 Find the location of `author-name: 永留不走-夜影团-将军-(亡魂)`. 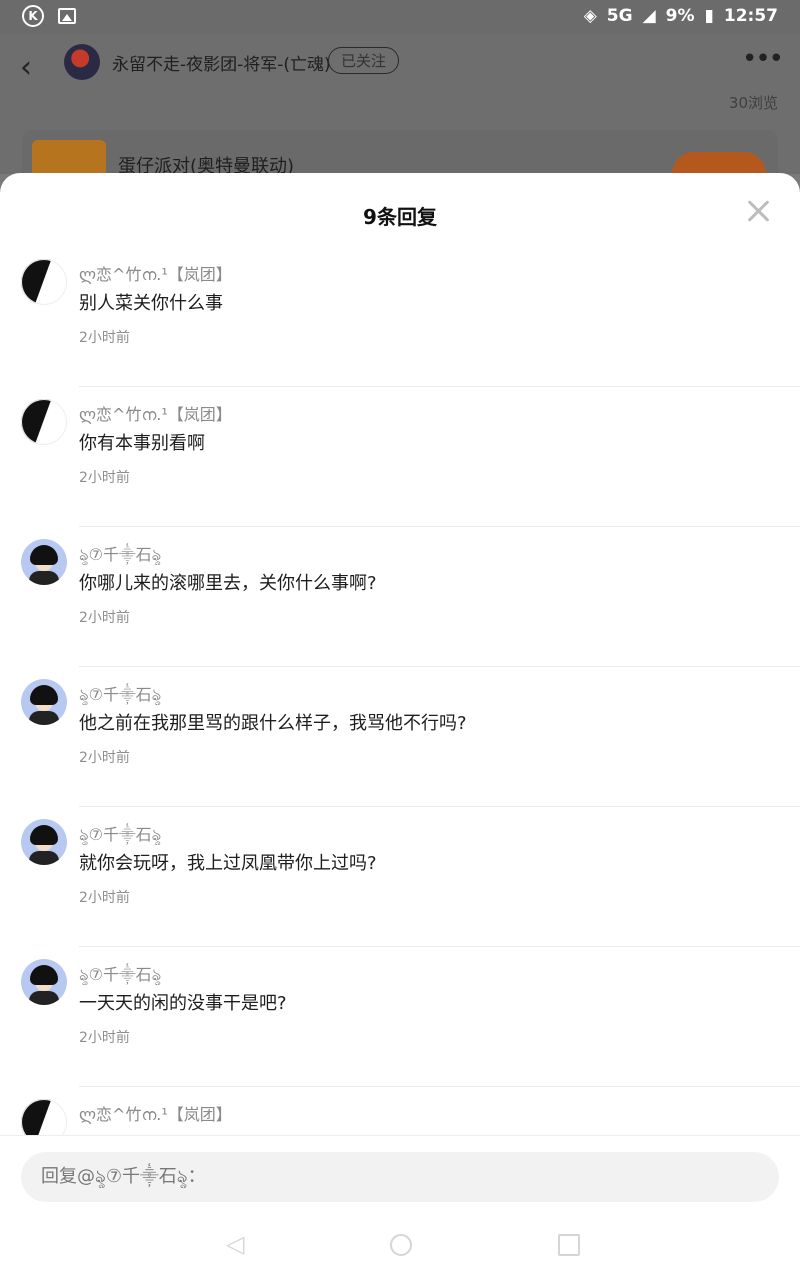

author-name: 永留不走-夜影团-将军-(亡魂) is located at coordinates (221, 62).